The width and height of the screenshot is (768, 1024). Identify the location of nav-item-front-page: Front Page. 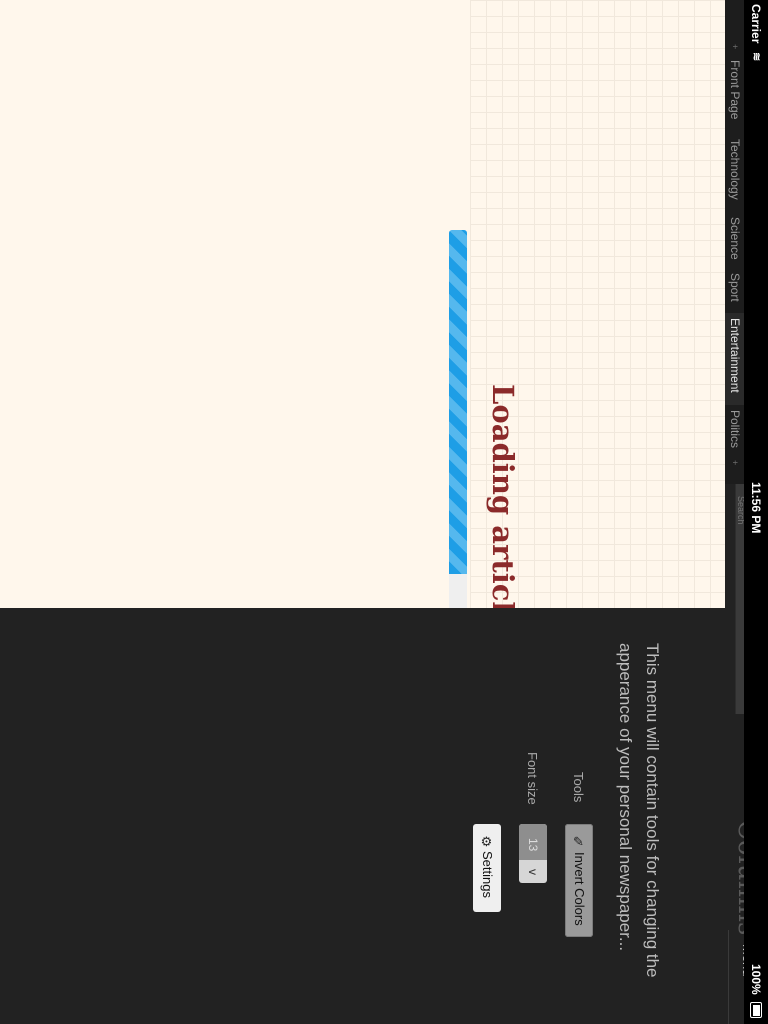
(734, 89).